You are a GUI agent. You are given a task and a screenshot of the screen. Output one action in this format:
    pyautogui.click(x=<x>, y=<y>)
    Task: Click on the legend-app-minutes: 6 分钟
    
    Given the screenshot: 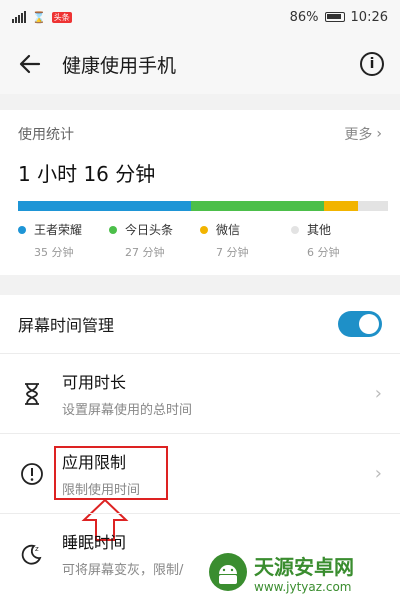 What is the action you would take?
    pyautogui.click(x=323, y=252)
    